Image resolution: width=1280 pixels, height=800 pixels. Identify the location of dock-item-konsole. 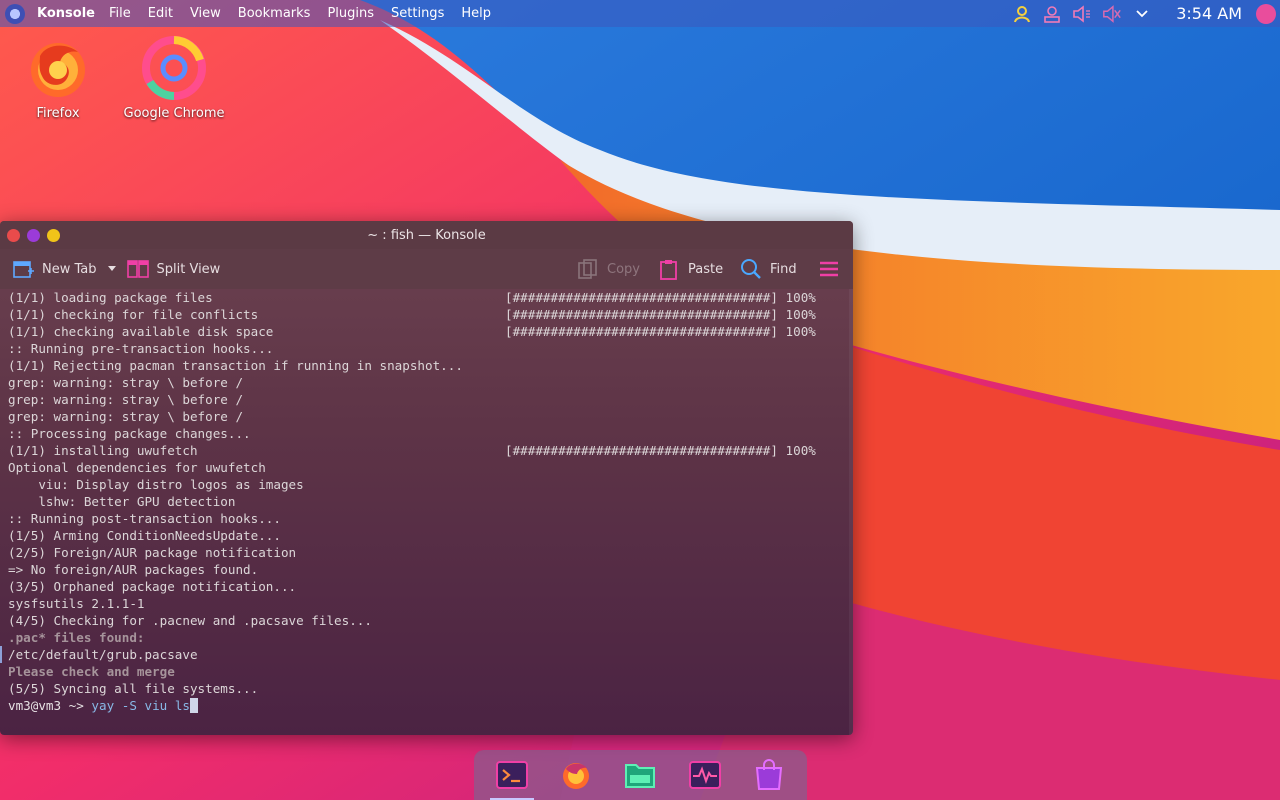
(512, 775).